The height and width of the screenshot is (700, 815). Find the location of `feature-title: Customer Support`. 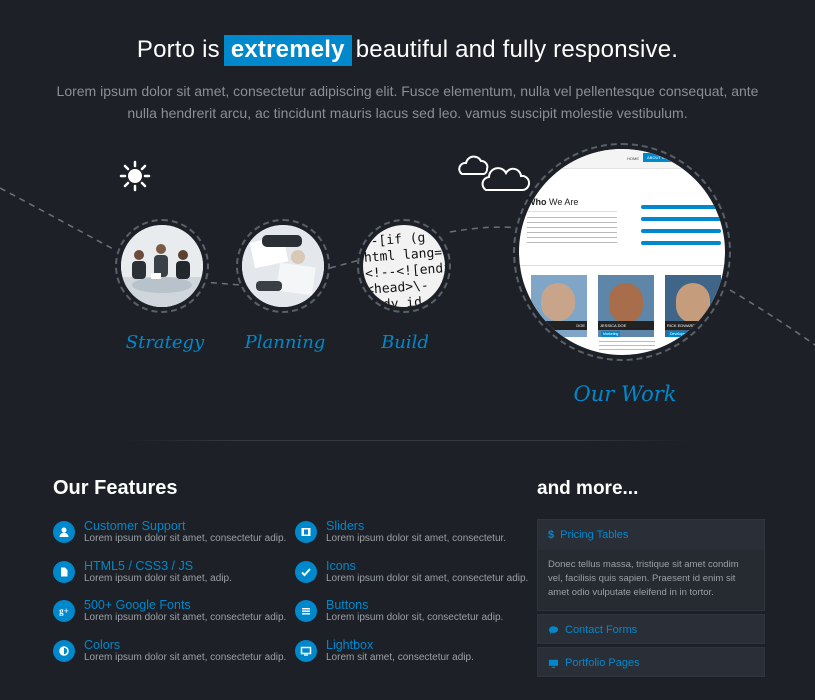

feature-title: Customer Support is located at coordinates (134, 526).